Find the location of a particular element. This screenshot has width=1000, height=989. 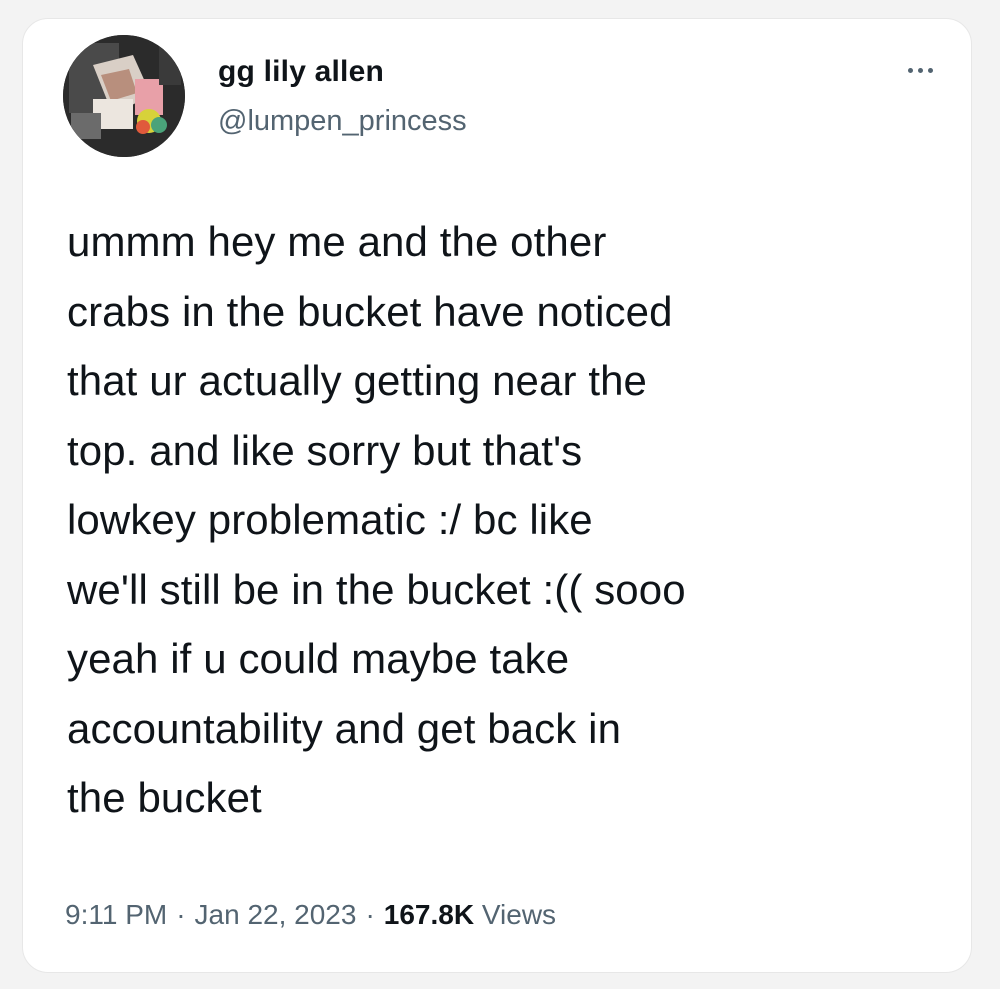

more-options-icon is located at coordinates (920, 70).